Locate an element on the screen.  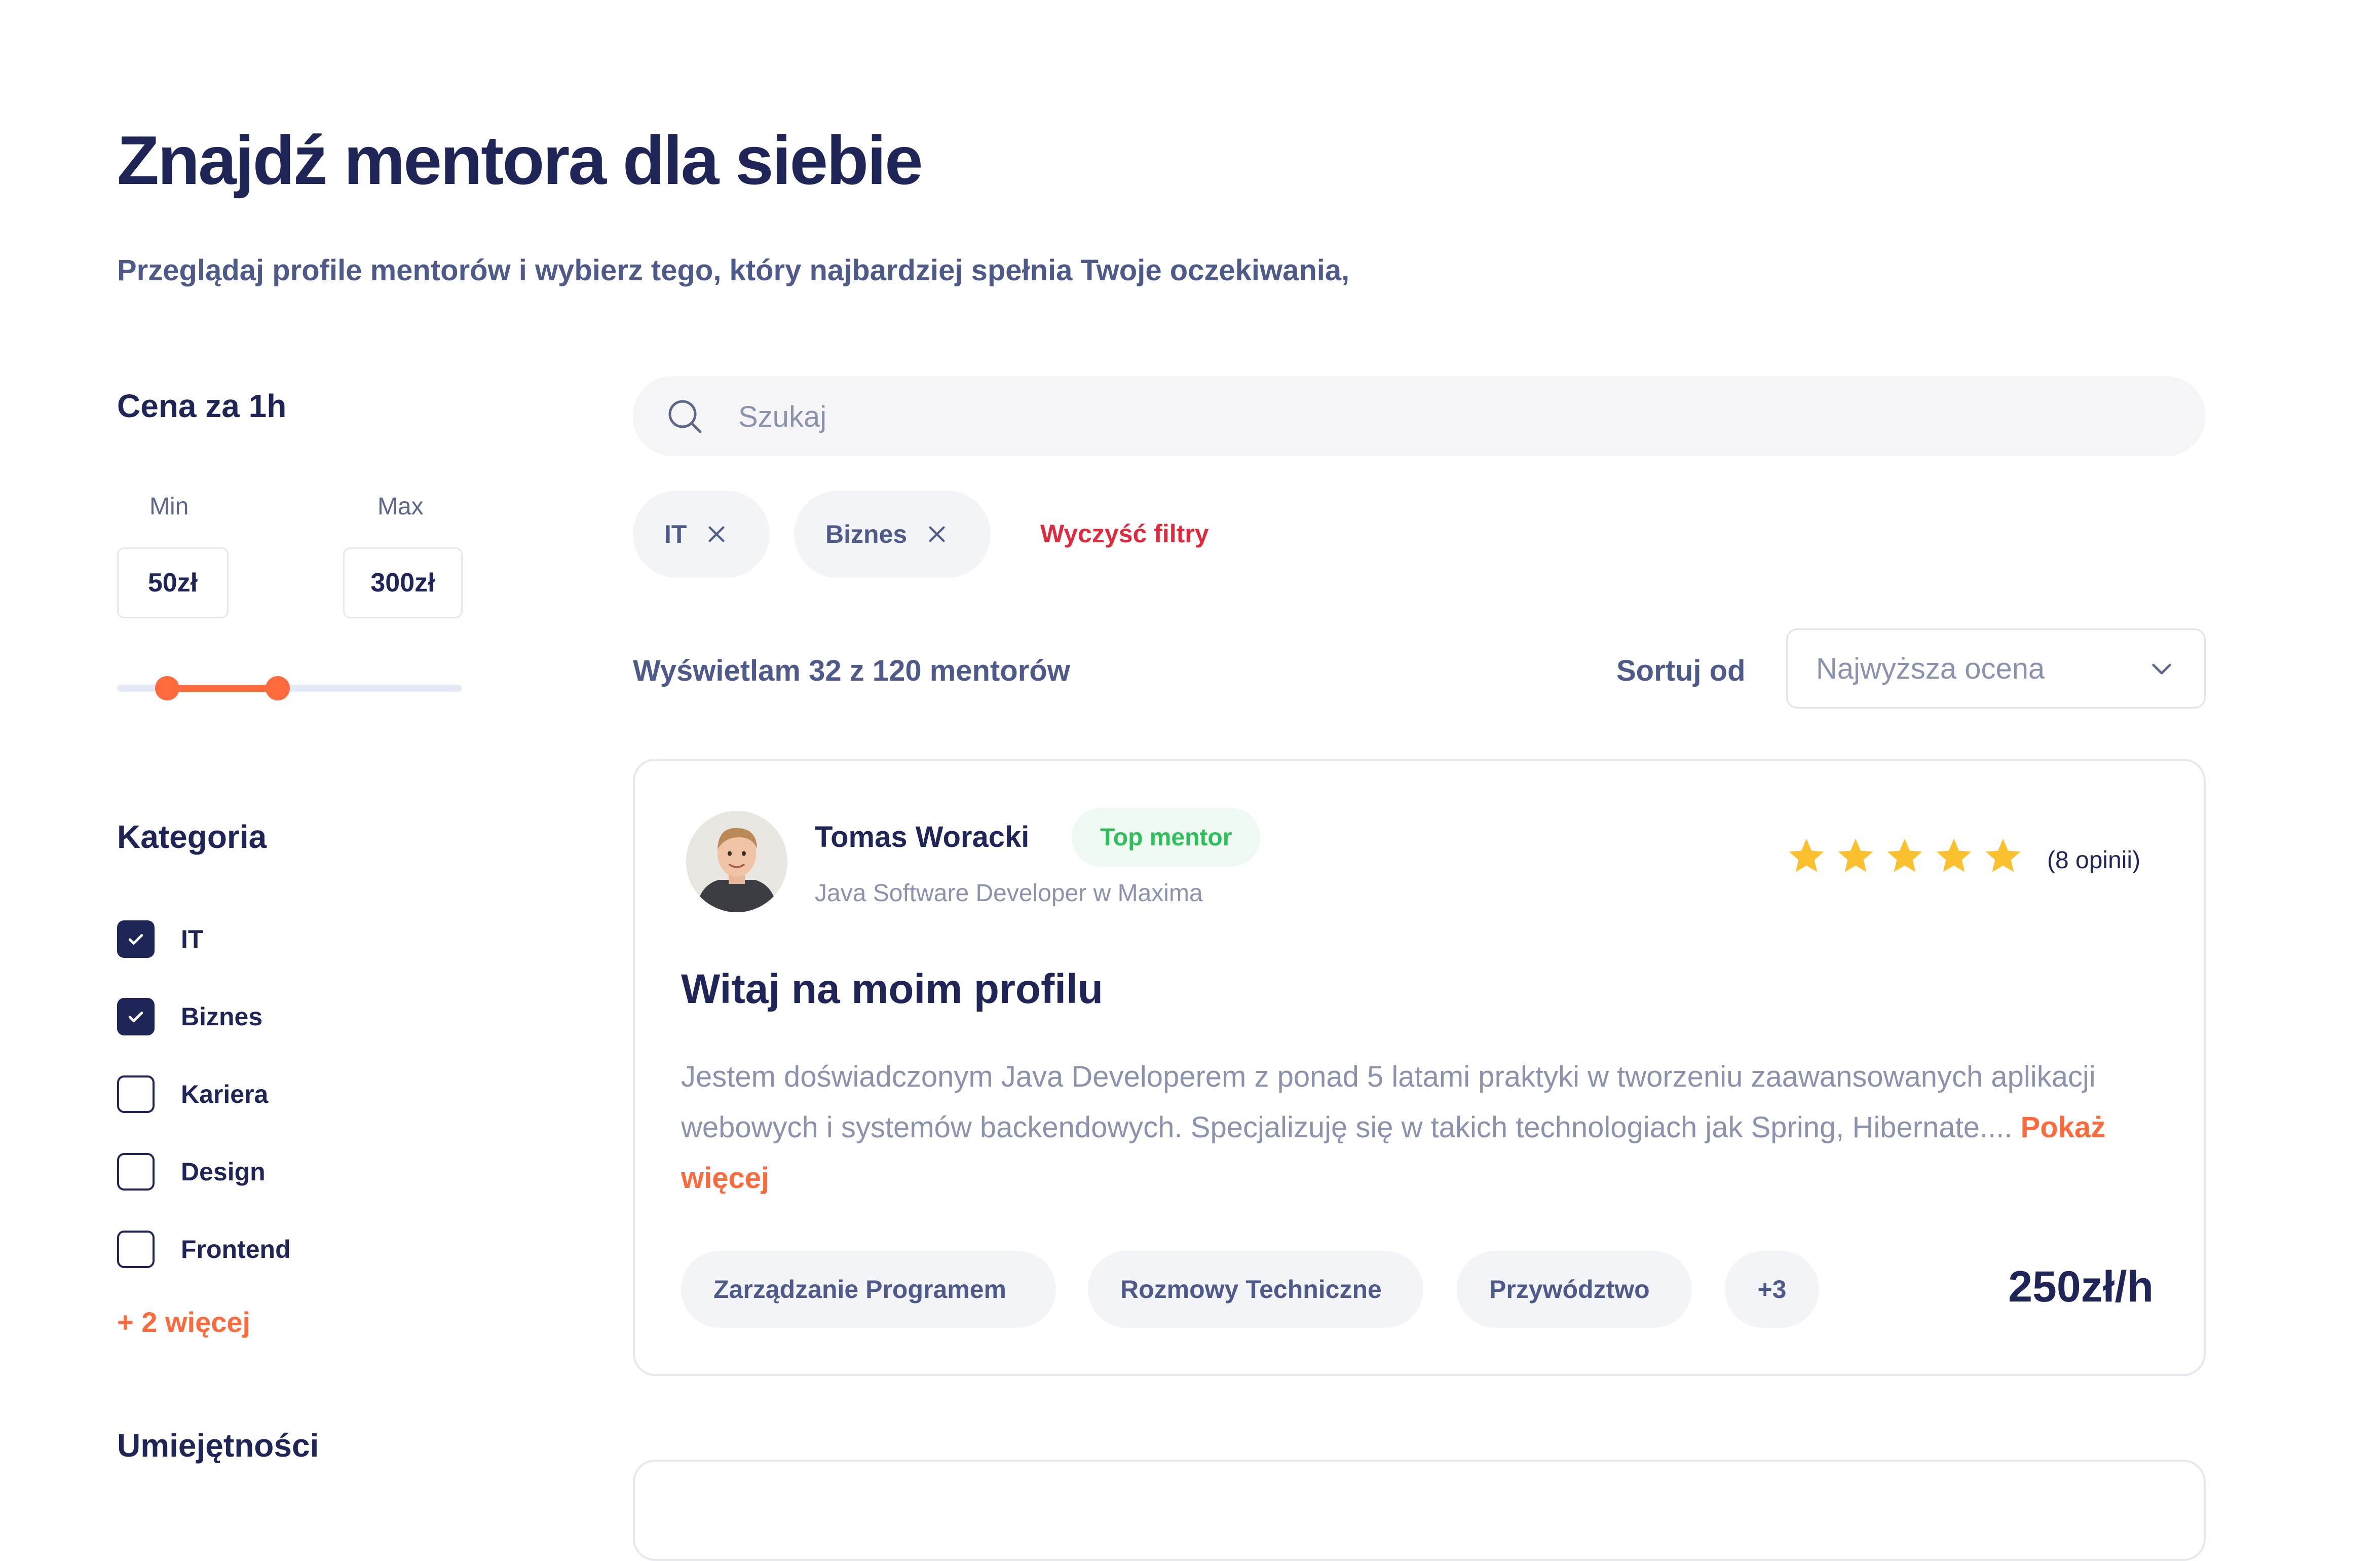
page-title: Znajdź mentora dla siebie is located at coordinates (520, 160).